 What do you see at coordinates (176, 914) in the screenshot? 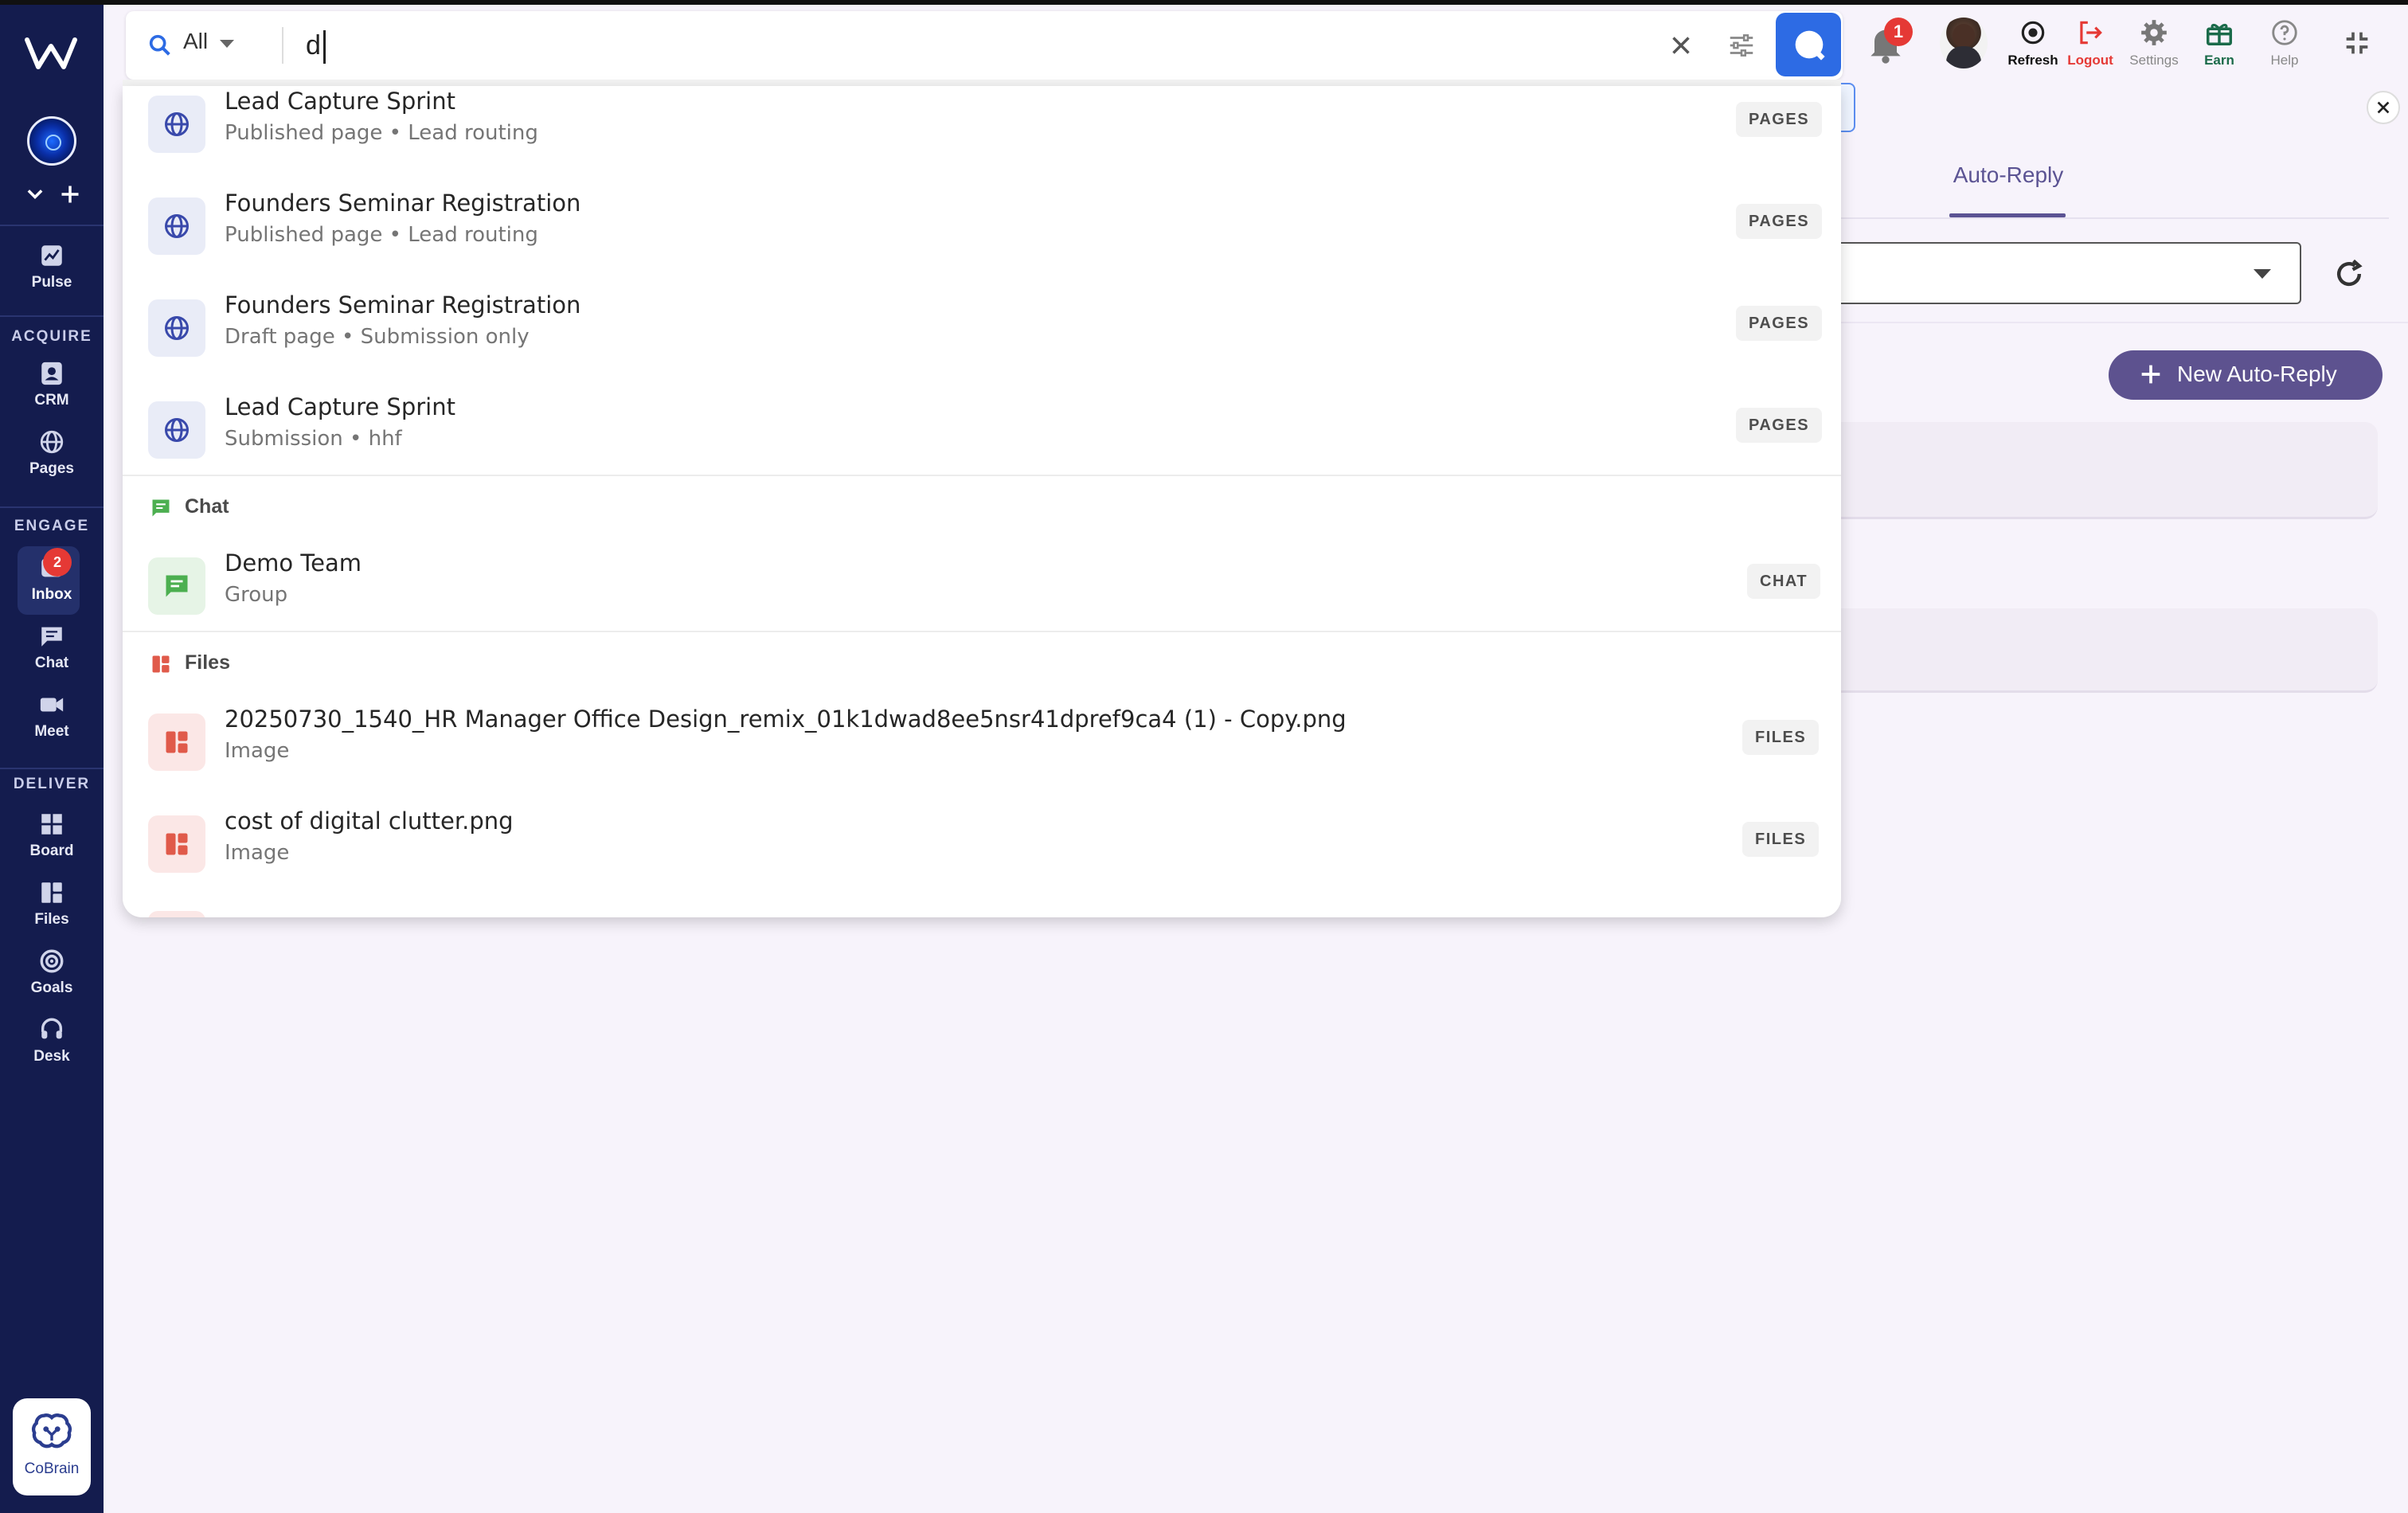
I see `file-icon-tile-partial` at bounding box center [176, 914].